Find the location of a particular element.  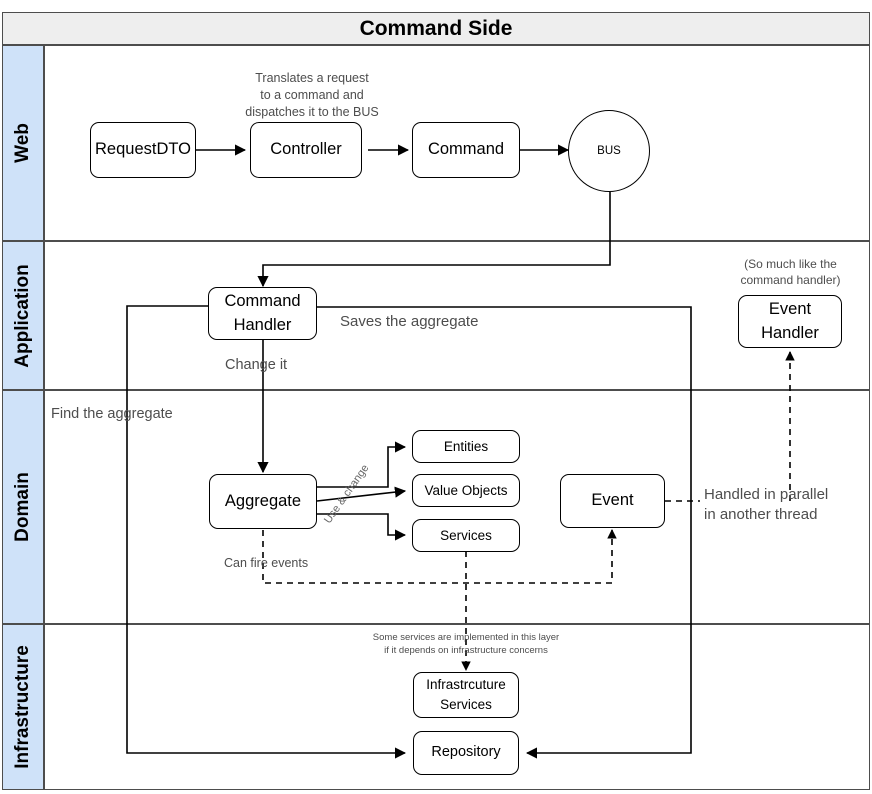

node-event-handler: Event Handler is located at coordinates (790, 321).